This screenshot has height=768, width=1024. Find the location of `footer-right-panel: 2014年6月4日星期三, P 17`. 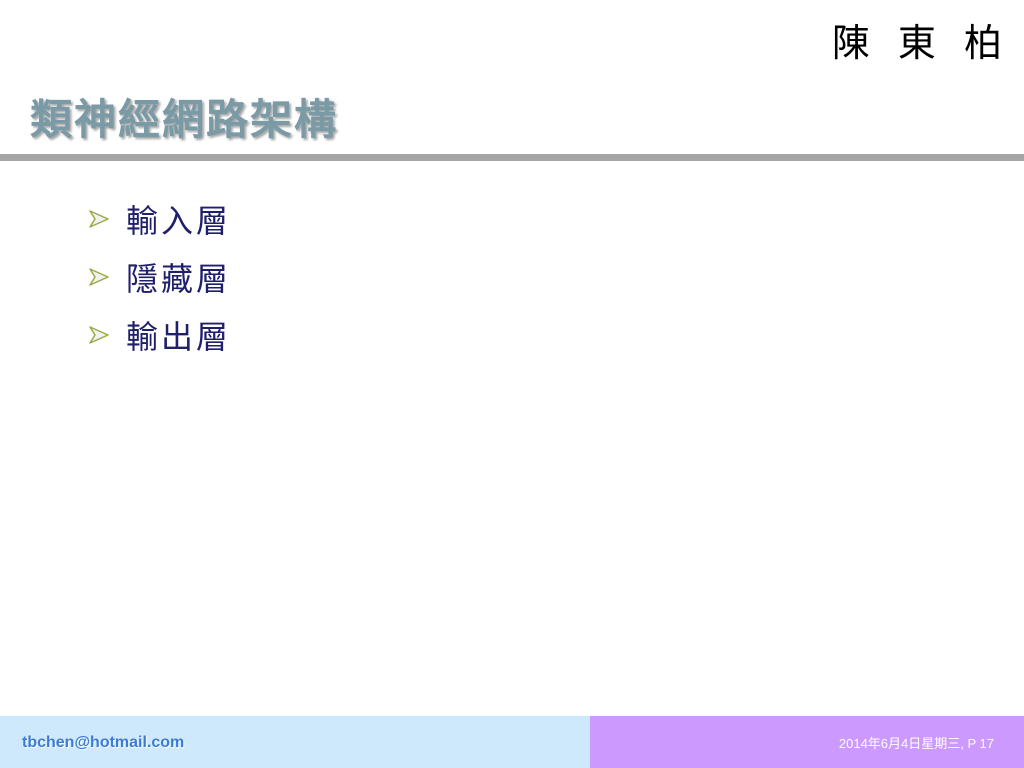

footer-right-panel: 2014年6月4日星期三, P 17 is located at coordinates (807, 742).